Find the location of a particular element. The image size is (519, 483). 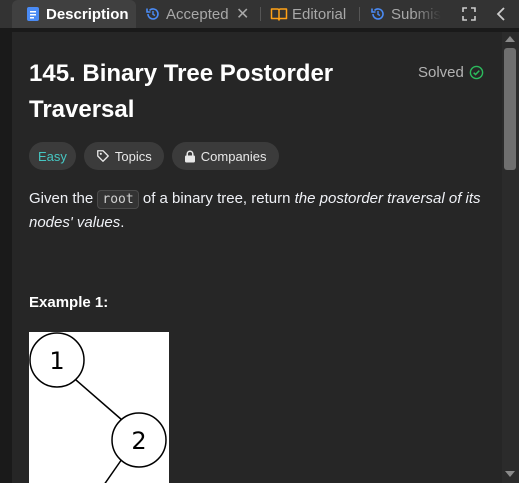

chevron-left-icon is located at coordinates (501, 16).